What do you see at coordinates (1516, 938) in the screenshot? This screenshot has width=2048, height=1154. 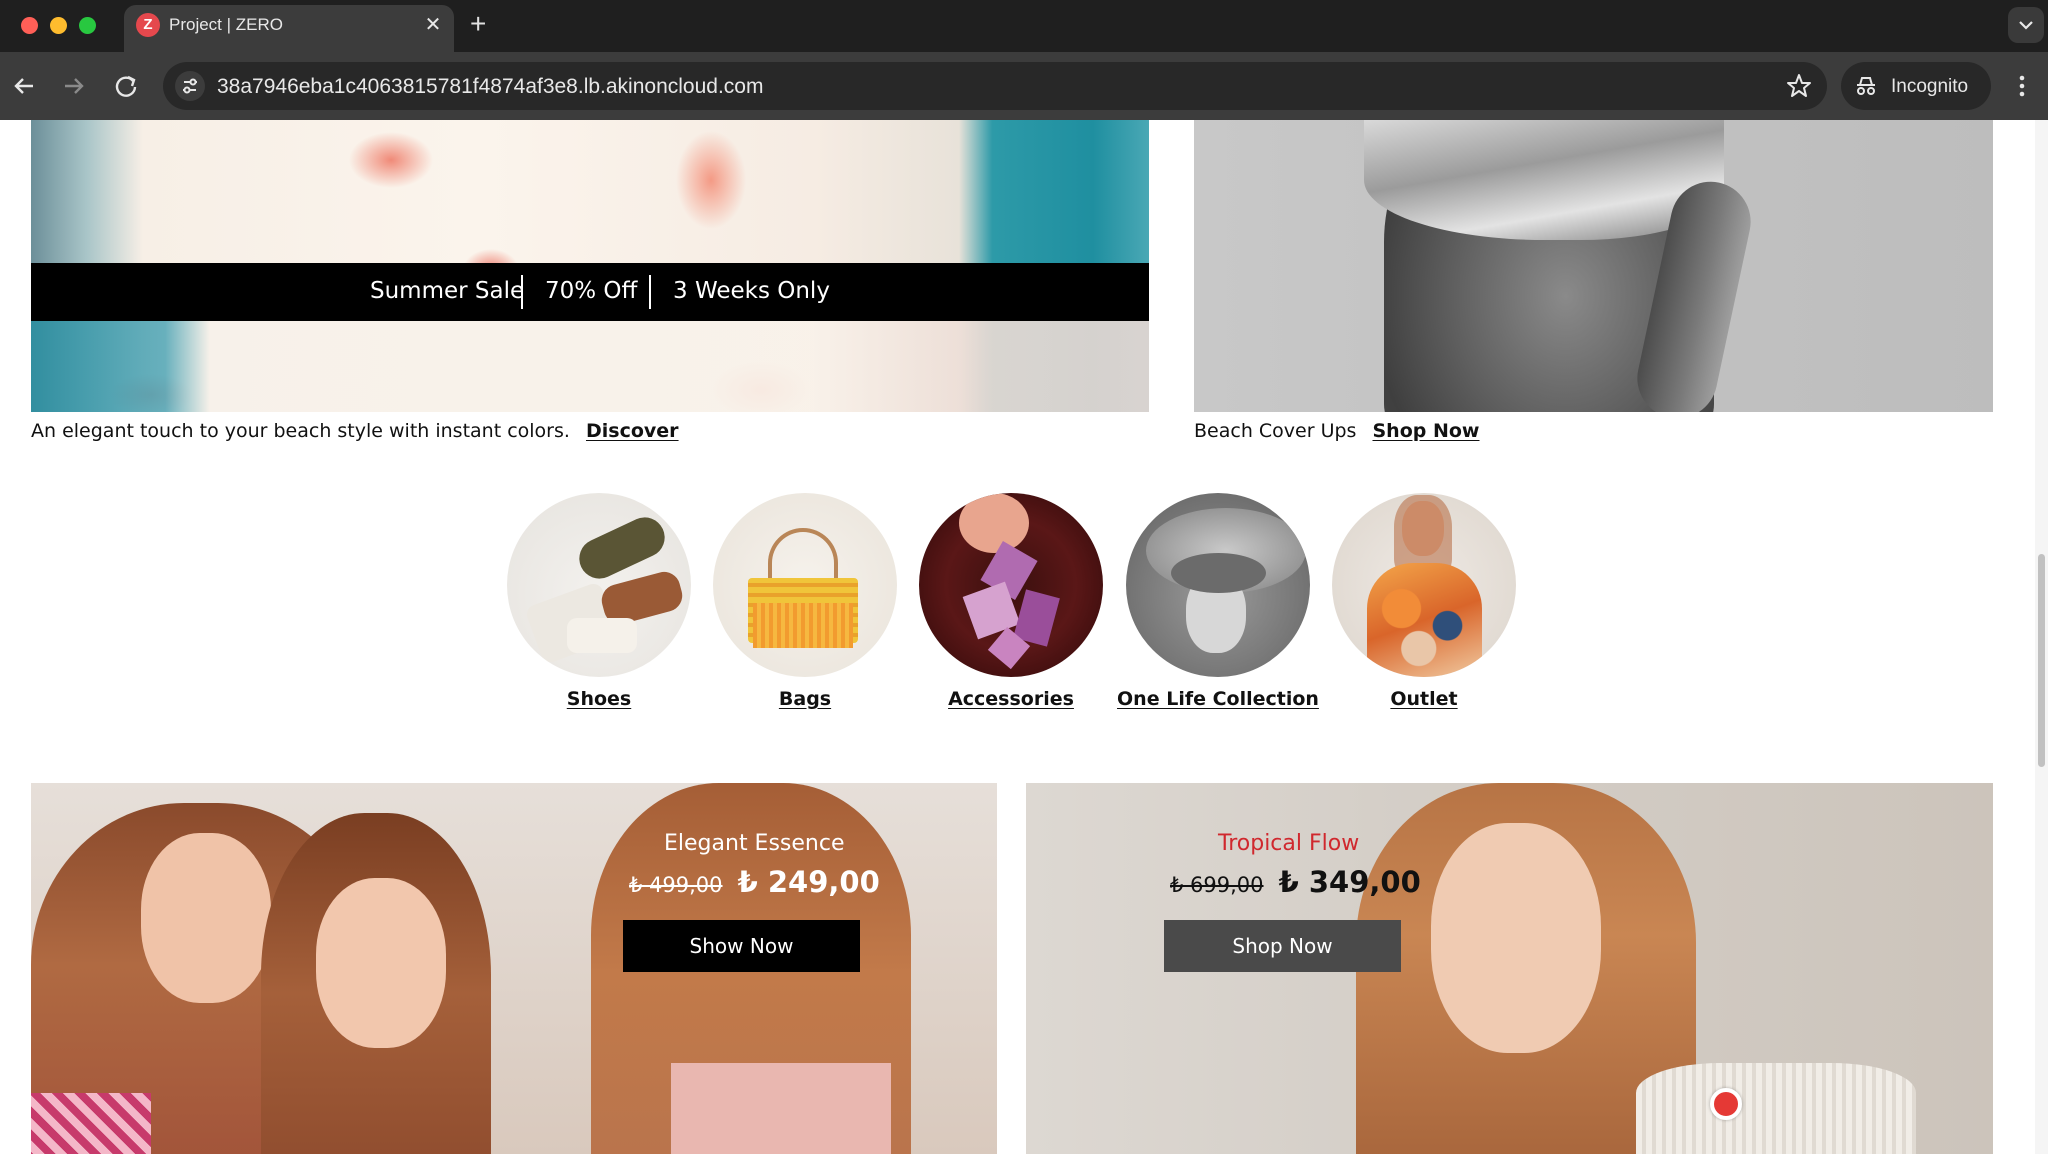 I see `model-face` at bounding box center [1516, 938].